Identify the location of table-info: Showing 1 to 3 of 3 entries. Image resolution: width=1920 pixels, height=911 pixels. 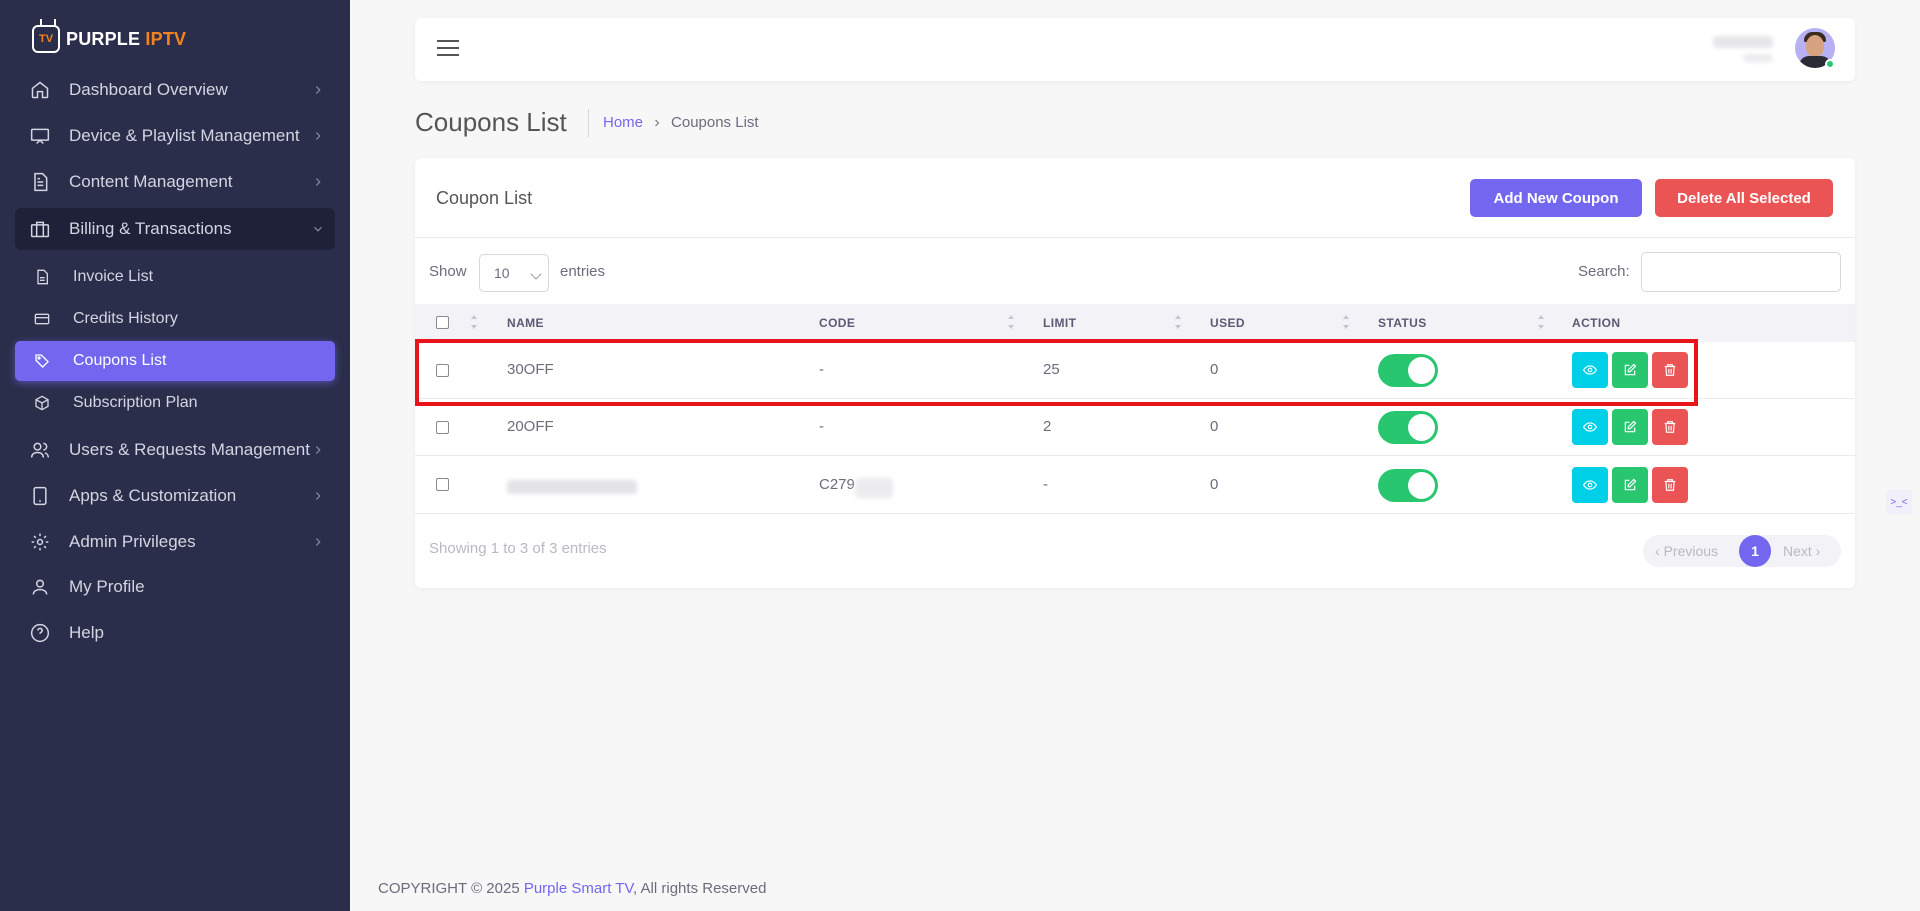
(518, 548).